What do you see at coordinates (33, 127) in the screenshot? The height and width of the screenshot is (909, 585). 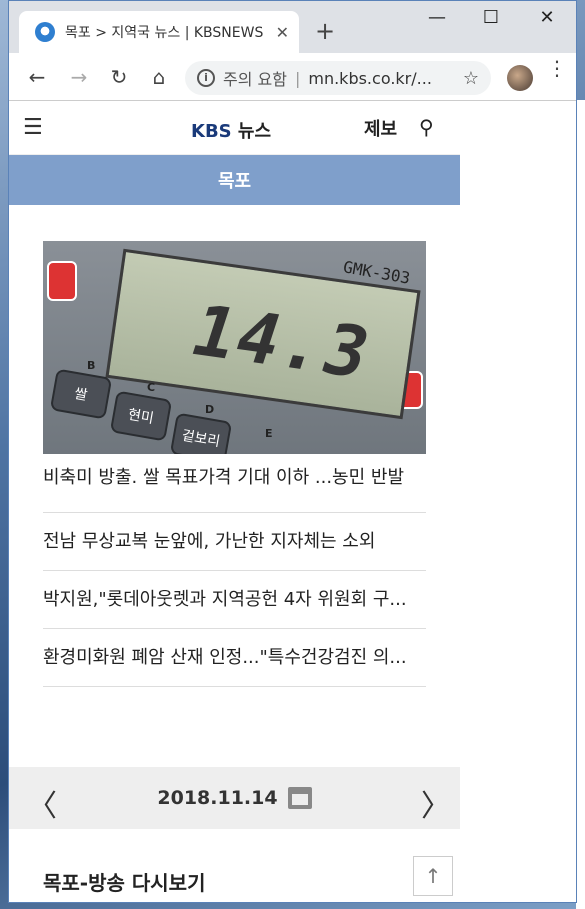 I see `hamburger-menu-icon: ☰` at bounding box center [33, 127].